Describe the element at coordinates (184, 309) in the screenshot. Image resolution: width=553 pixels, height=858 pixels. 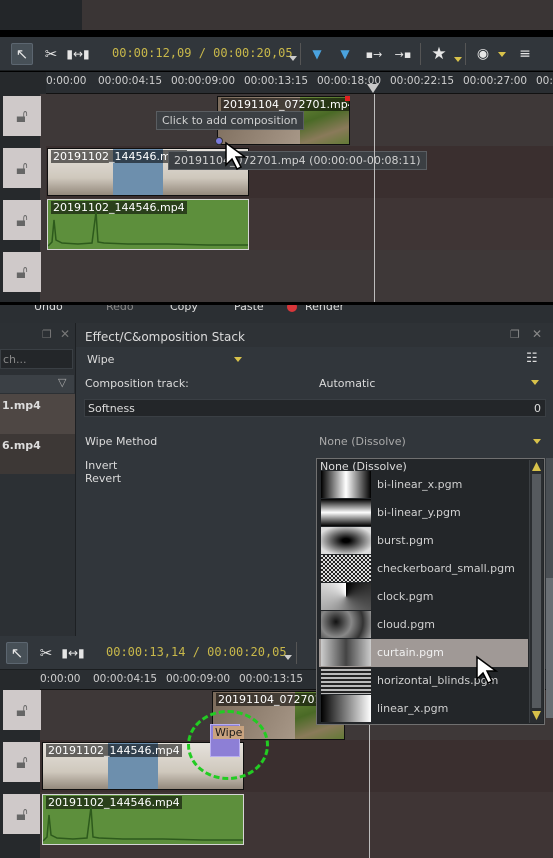
I see `copy-button: Copy` at that location.